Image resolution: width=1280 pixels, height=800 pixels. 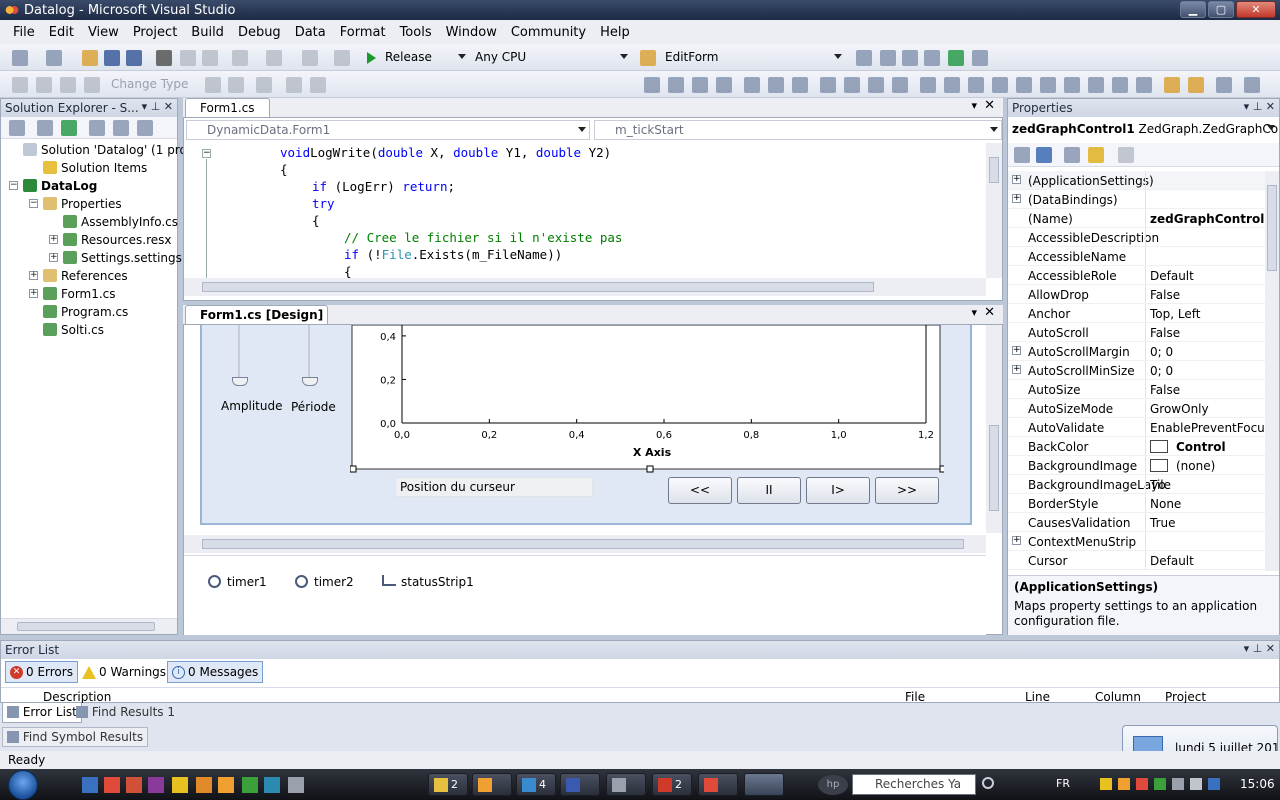 I want to click on minimize-button: ▁, so click(x=1193, y=9).